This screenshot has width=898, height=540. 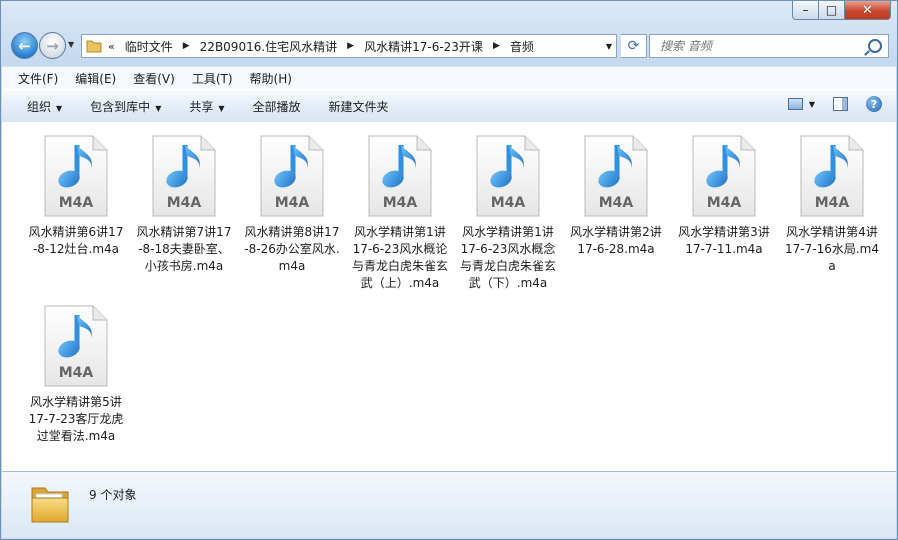 What do you see at coordinates (507, 257) in the screenshot?
I see `file-name: 风水学精讲第1讲17-6-23风水概念与青龙白虎朱雀玄武（下）.m4a` at bounding box center [507, 257].